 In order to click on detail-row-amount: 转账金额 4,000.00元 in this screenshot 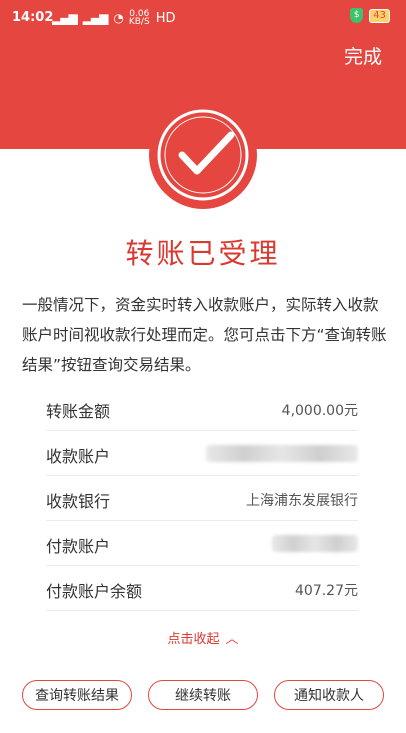, I will do `click(202, 408)`.